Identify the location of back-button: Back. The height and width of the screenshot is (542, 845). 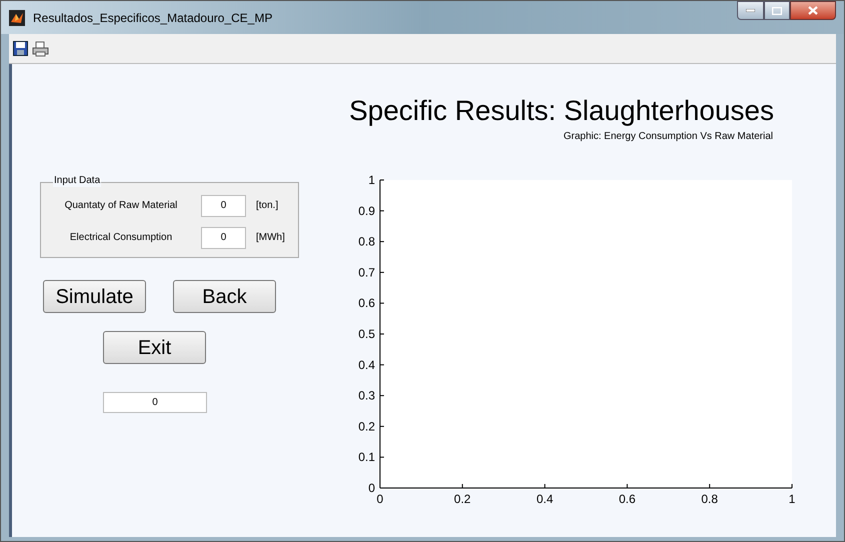
(224, 296).